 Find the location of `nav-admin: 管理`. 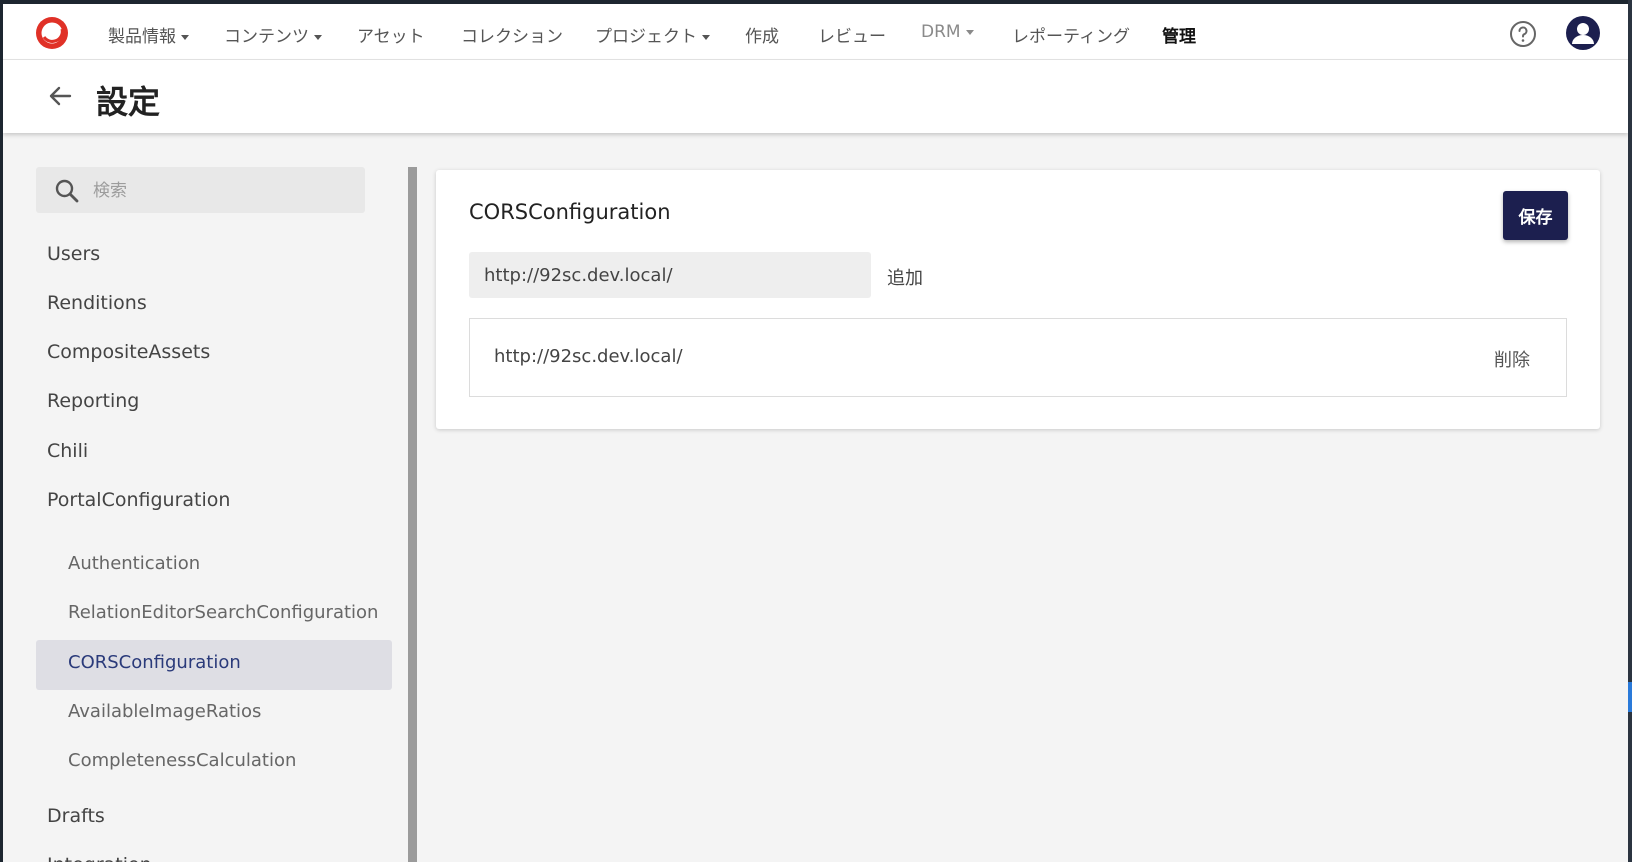

nav-admin: 管理 is located at coordinates (1179, 34).